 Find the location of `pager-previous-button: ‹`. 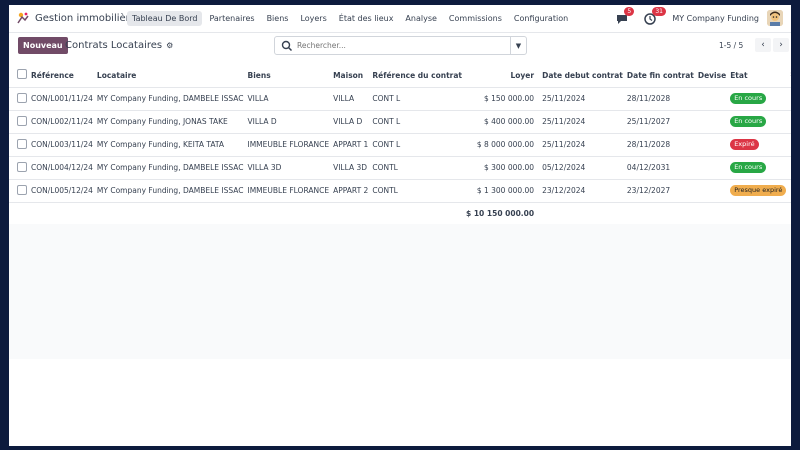

pager-previous-button: ‹ is located at coordinates (763, 45).